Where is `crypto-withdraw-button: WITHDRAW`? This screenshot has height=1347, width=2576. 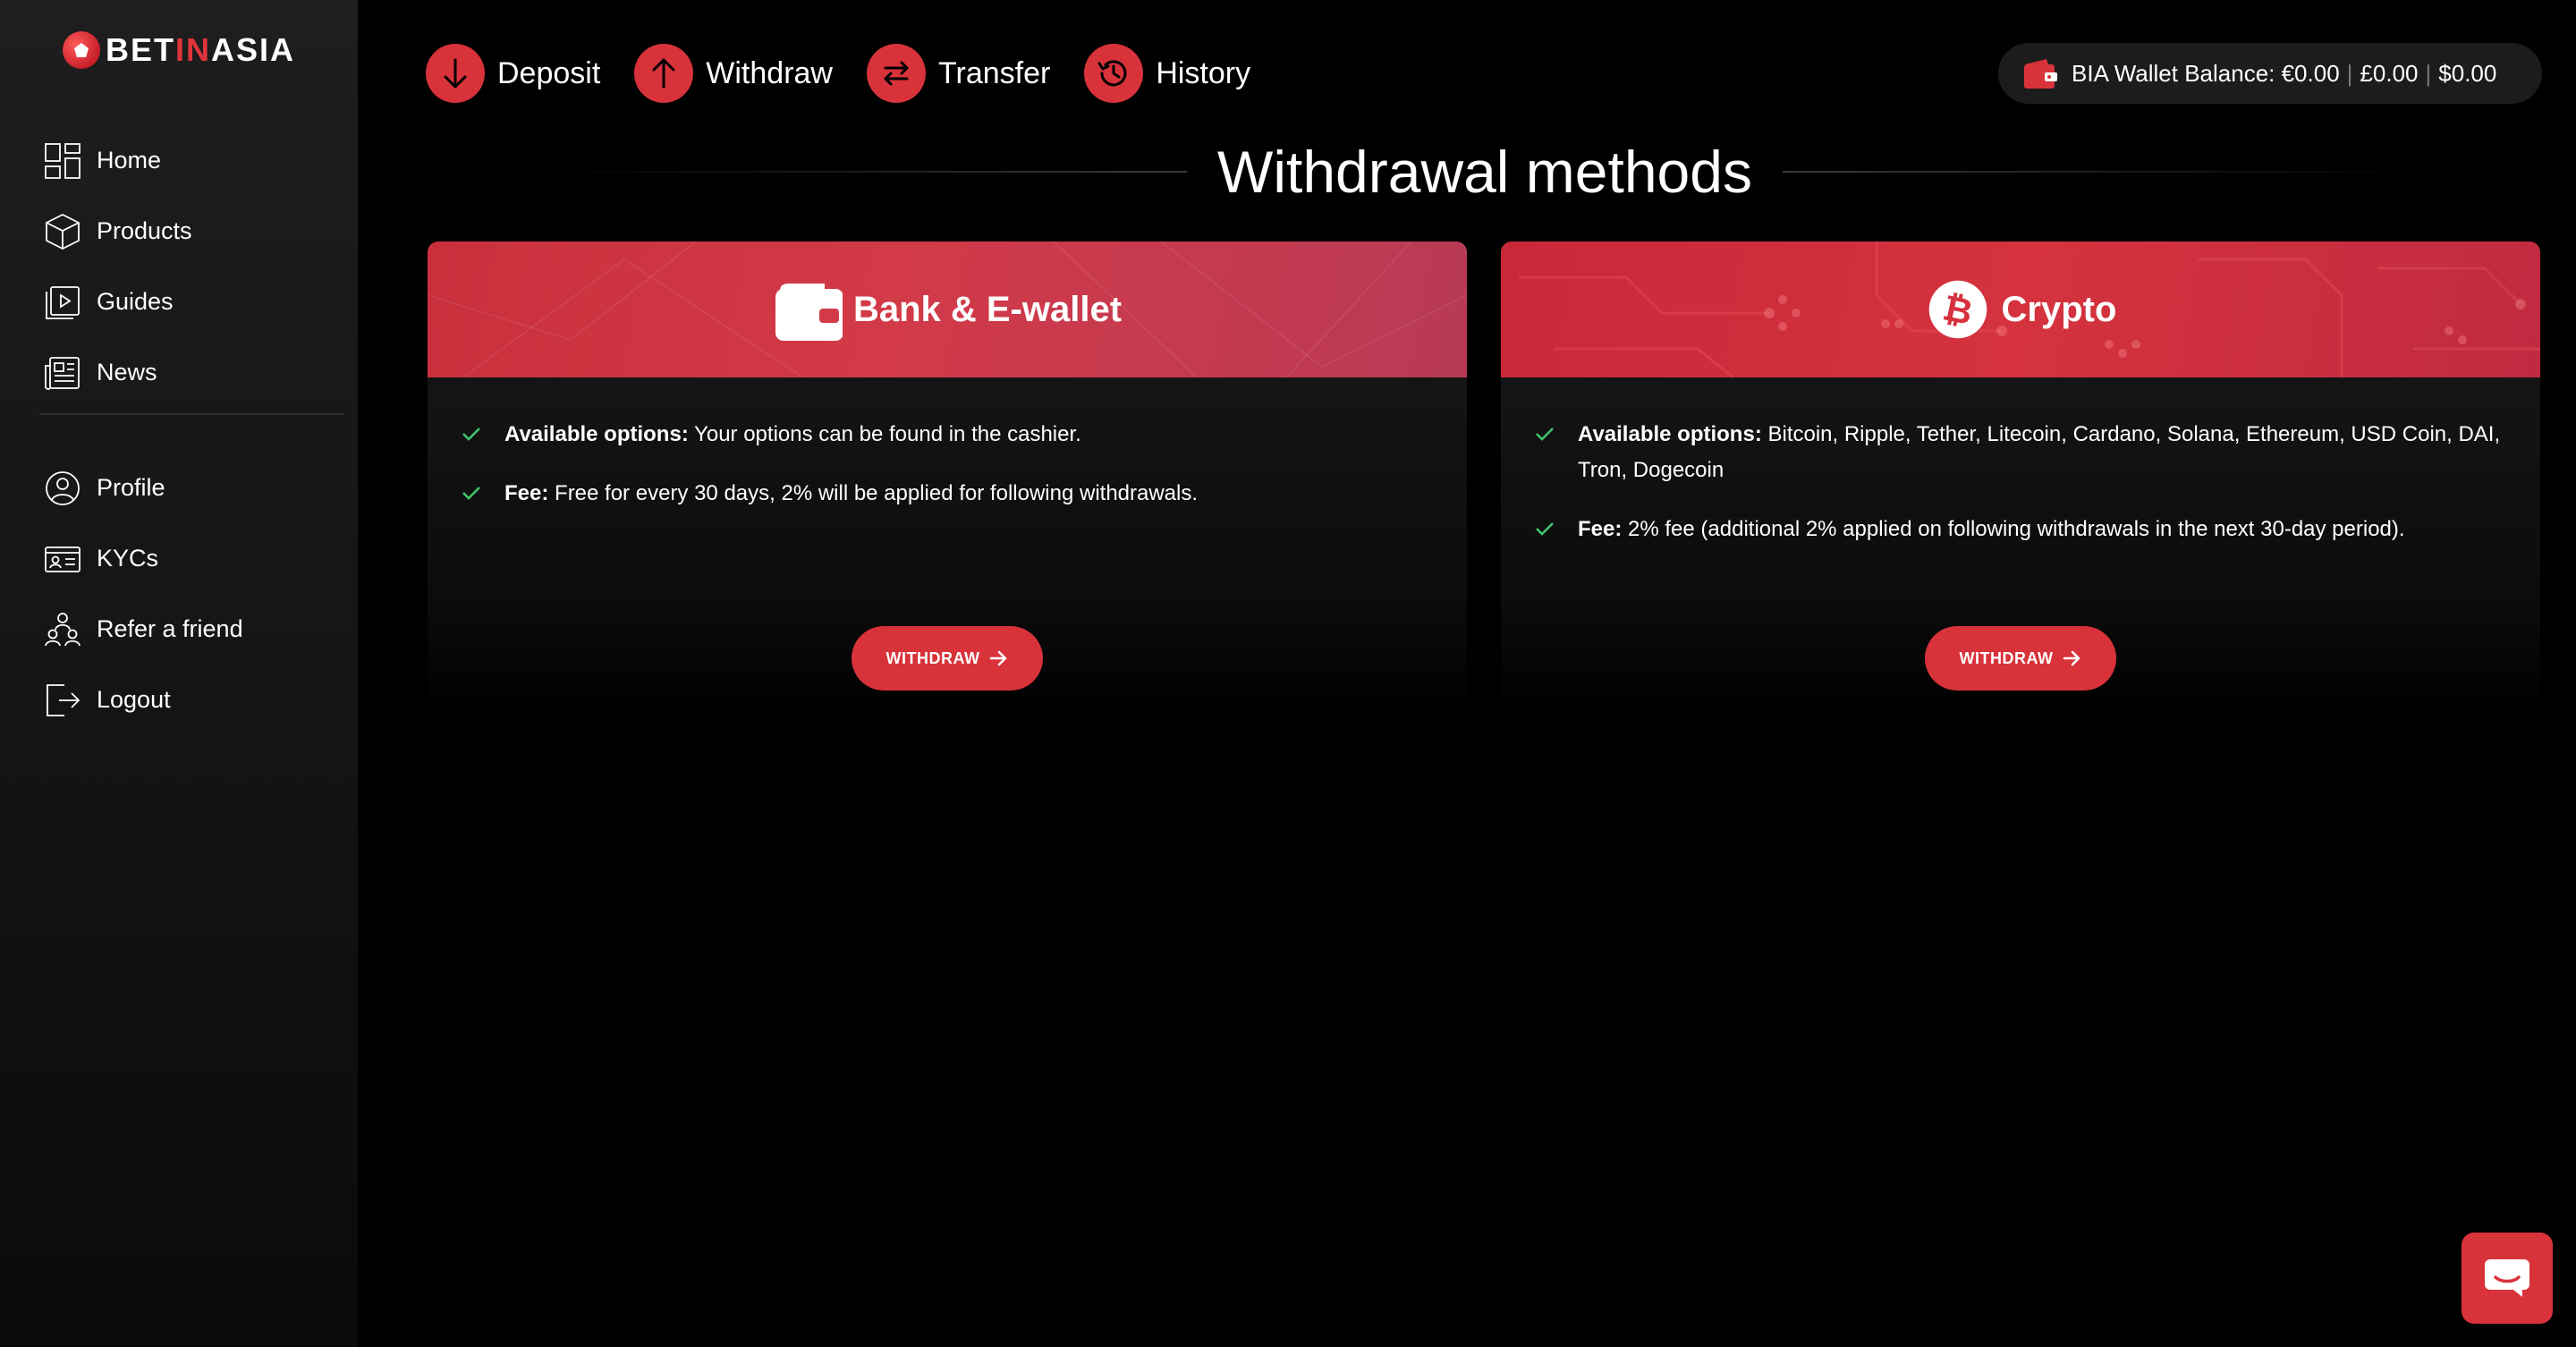
crypto-withdraw-button: WITHDRAW is located at coordinates (2020, 658).